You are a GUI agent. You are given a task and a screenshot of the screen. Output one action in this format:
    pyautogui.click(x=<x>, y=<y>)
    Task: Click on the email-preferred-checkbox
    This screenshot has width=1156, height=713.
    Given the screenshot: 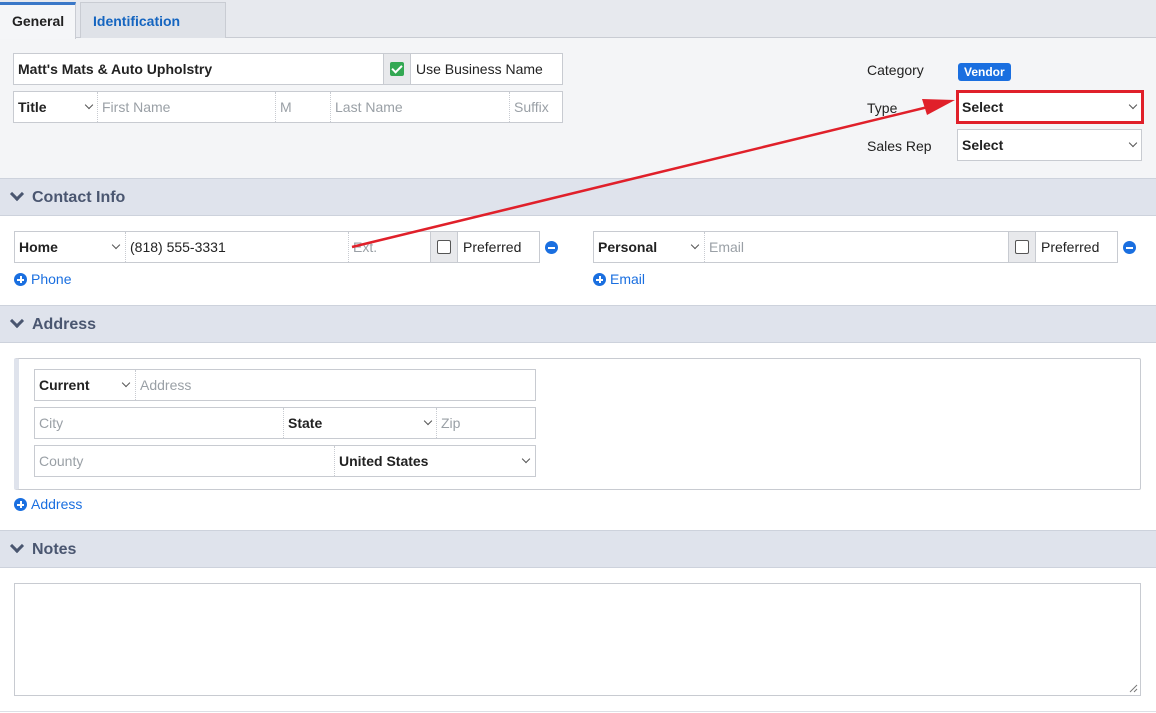 What is the action you would take?
    pyautogui.click(x=1022, y=247)
    